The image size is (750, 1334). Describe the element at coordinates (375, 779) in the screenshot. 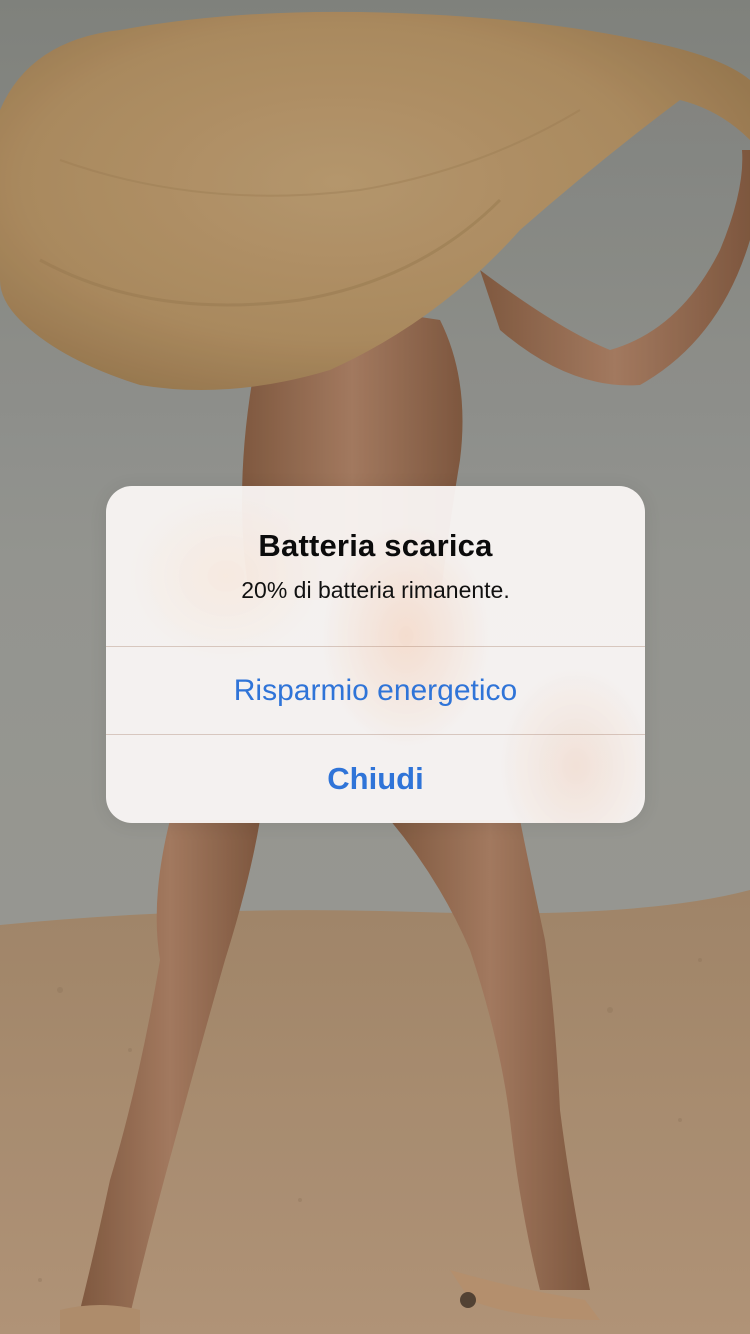

I see `close-button: Chiudi` at that location.